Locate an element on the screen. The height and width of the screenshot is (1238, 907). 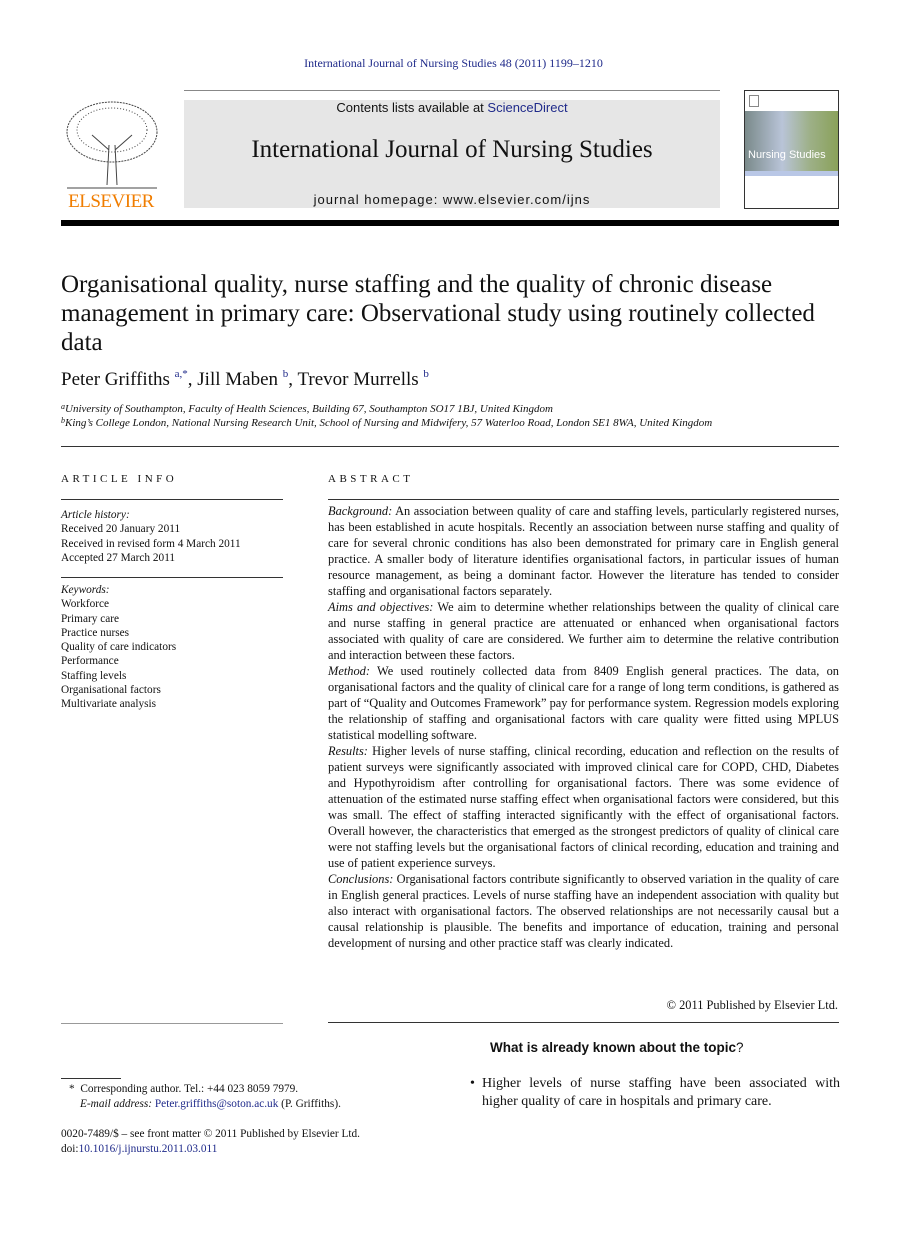
section-label: Results: is located at coordinates (348, 751).